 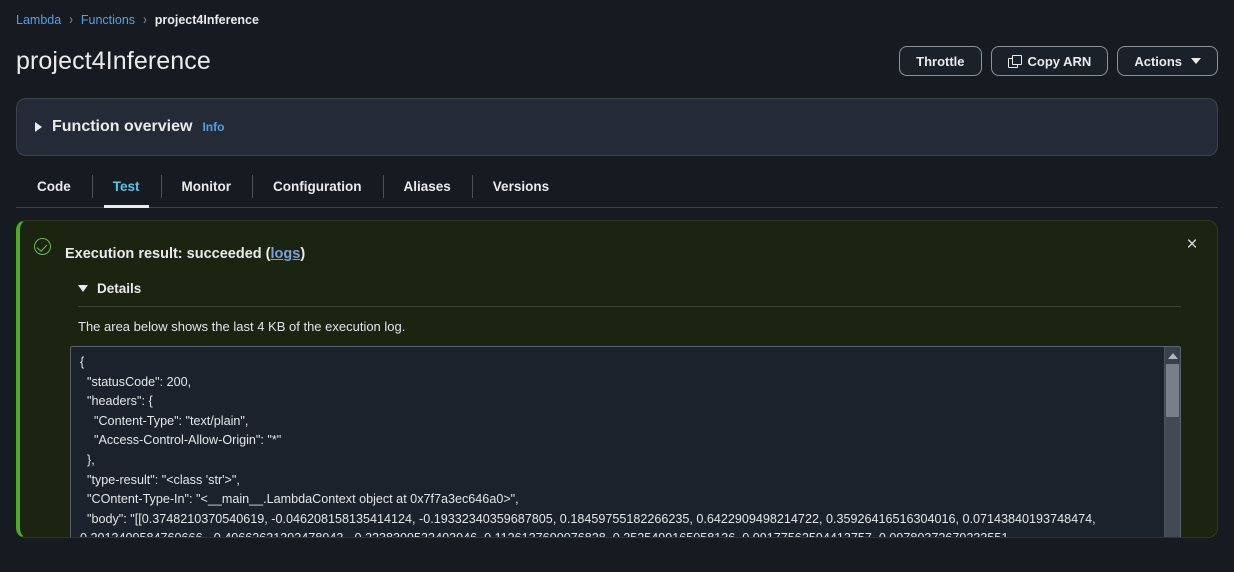 I want to click on scrollbar-thumb, so click(x=1172, y=390).